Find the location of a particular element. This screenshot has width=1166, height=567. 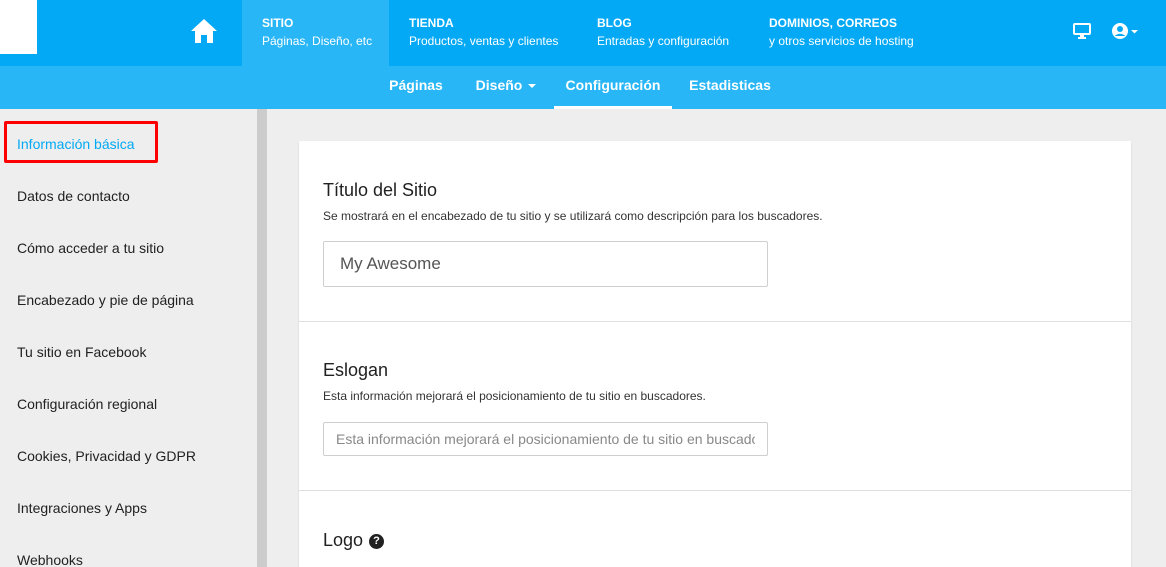

site-title-input is located at coordinates (545, 264).